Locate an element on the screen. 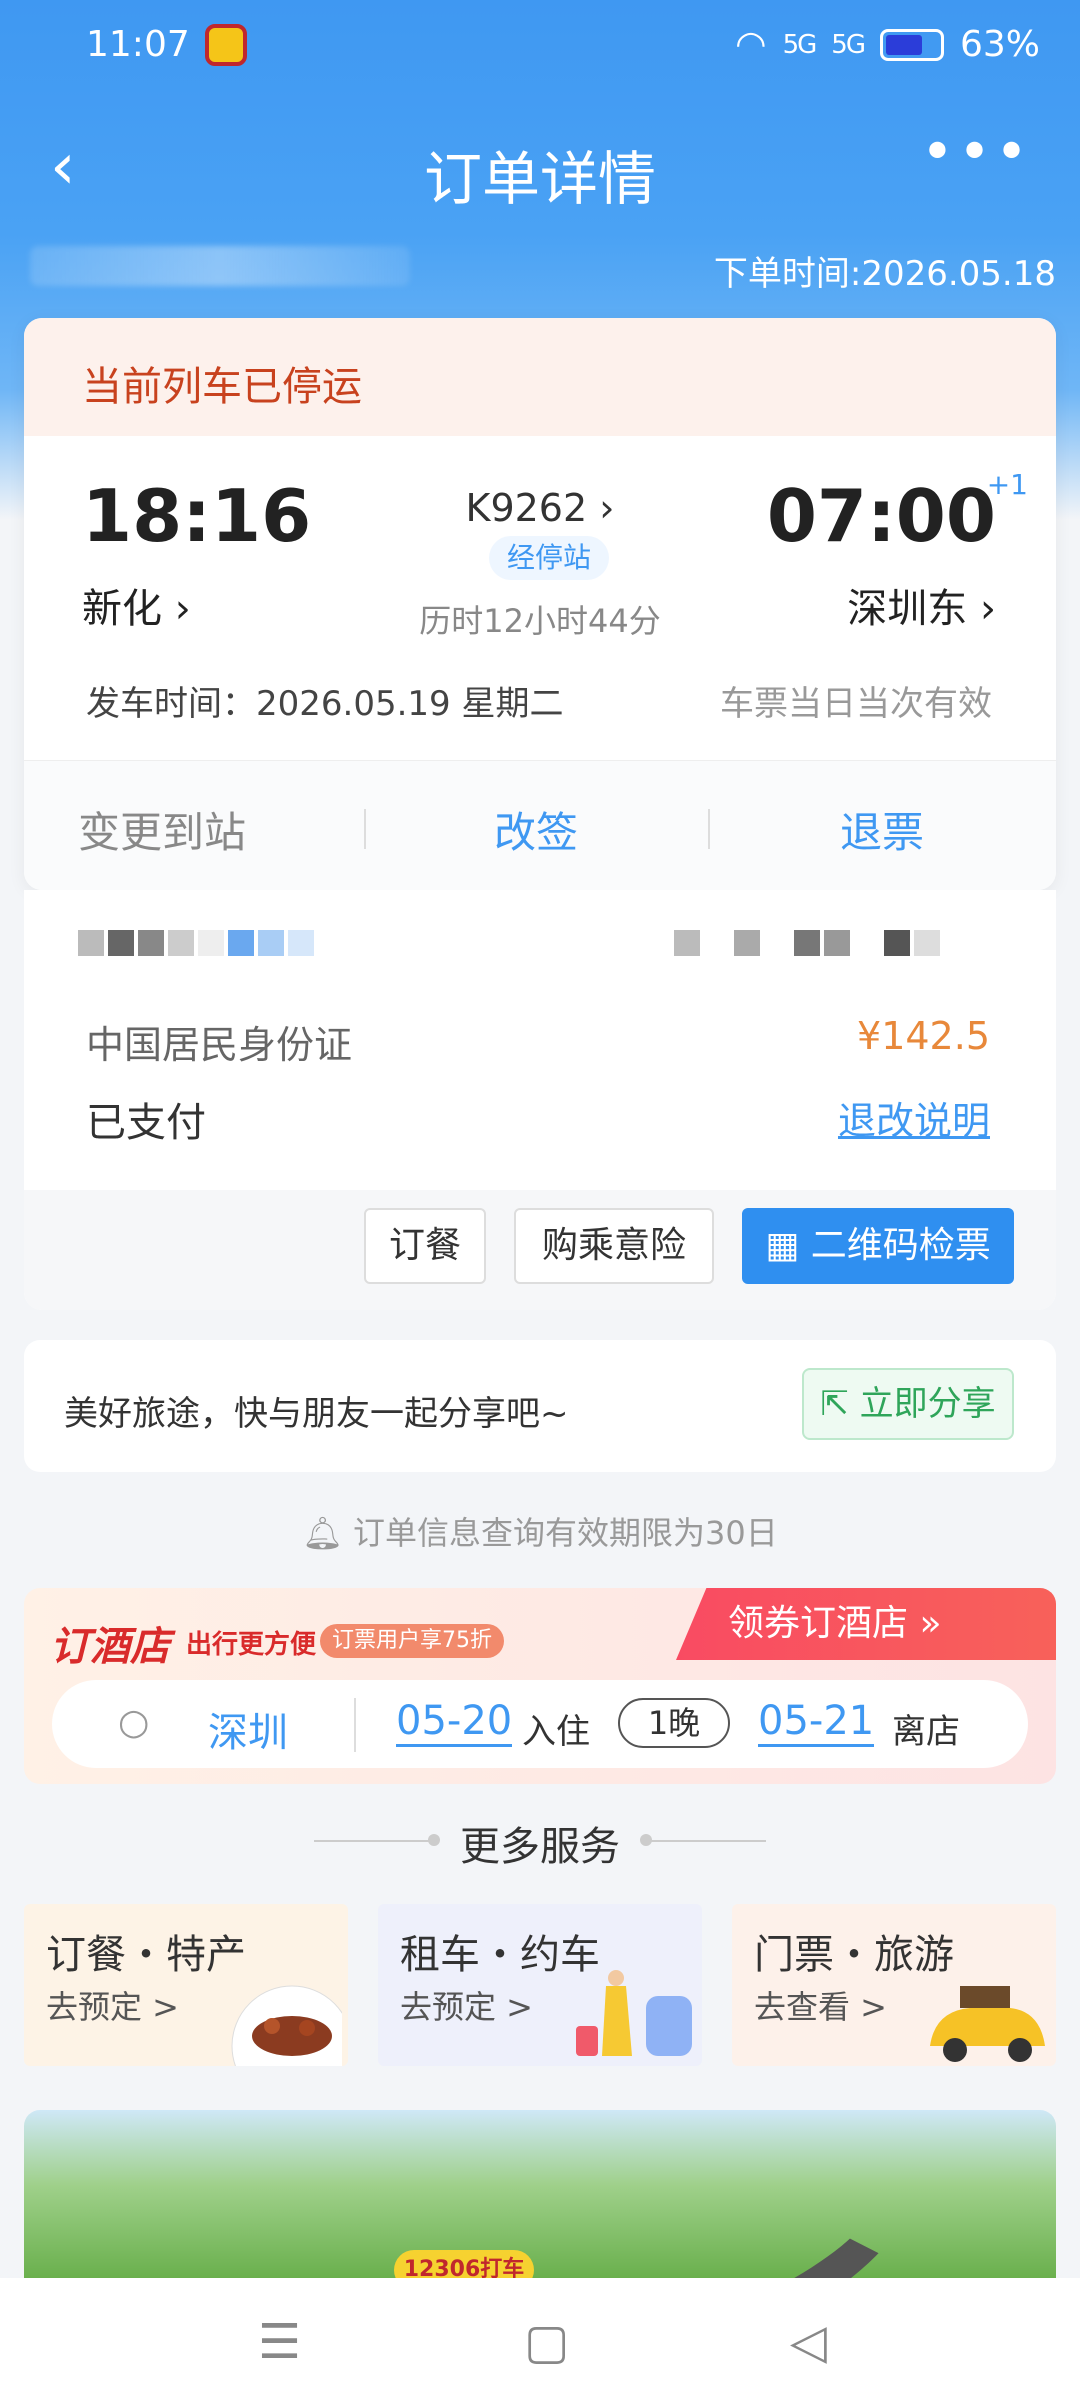 The image size is (1080, 2408). order-time: 下单时间:2026.05.18 is located at coordinates (884, 274).